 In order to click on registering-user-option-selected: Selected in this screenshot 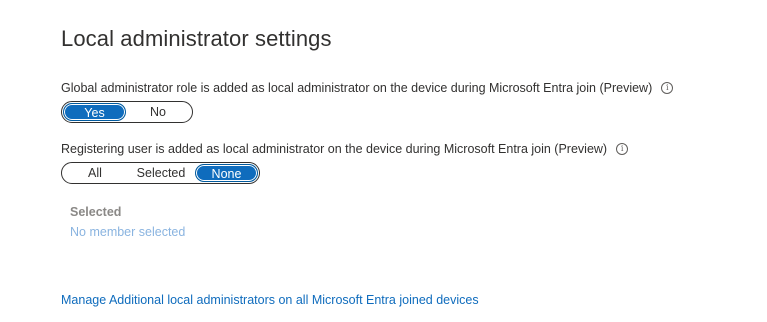, I will do `click(161, 173)`.